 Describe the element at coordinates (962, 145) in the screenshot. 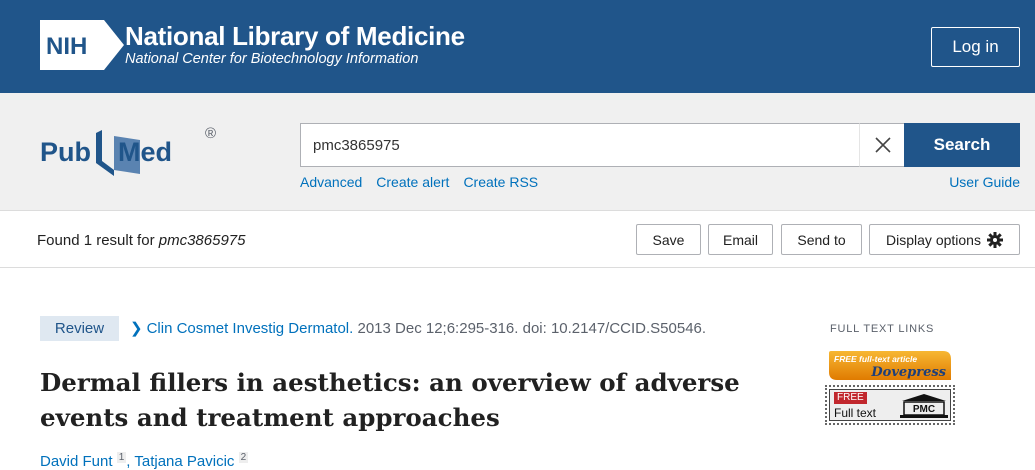

I see `search-button: Search` at that location.